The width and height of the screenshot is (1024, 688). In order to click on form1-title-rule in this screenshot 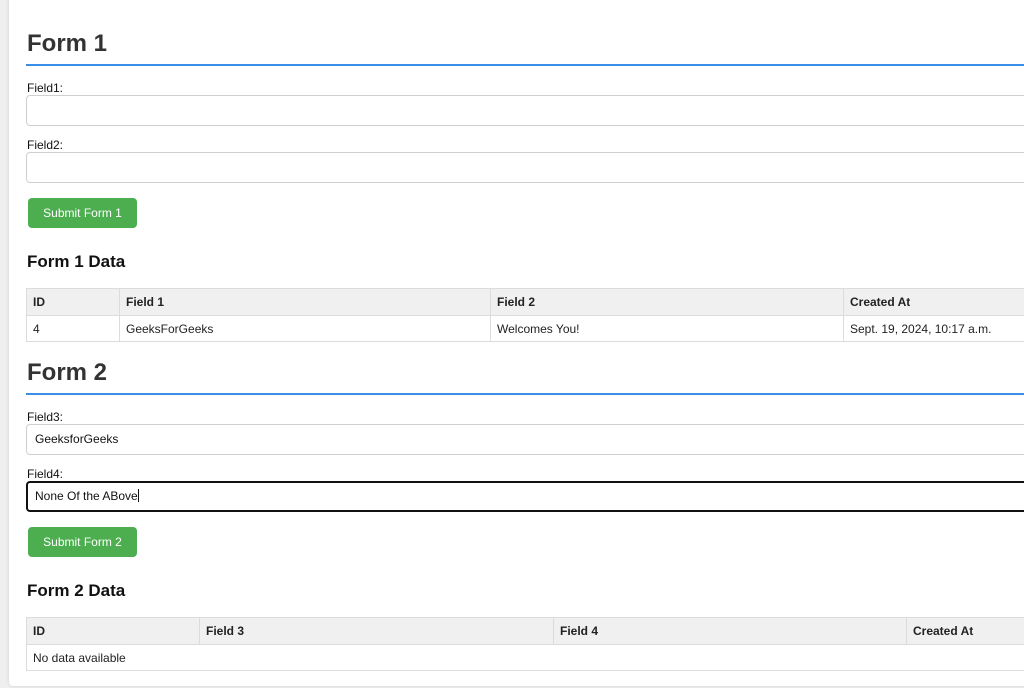, I will do `click(525, 65)`.